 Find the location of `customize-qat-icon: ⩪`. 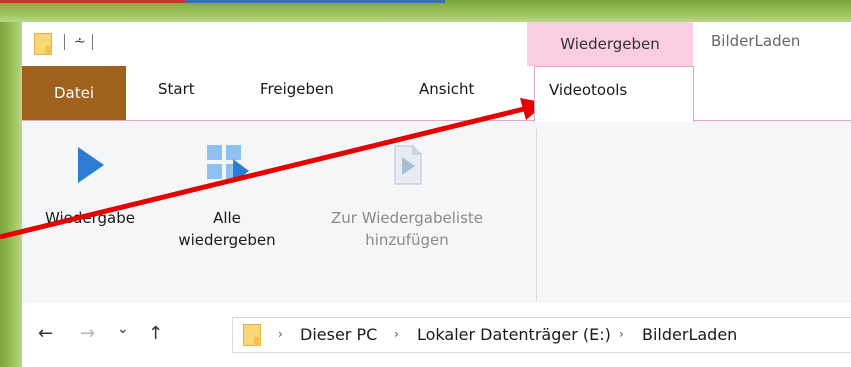

customize-qat-icon: ⩪ is located at coordinates (80, 42).